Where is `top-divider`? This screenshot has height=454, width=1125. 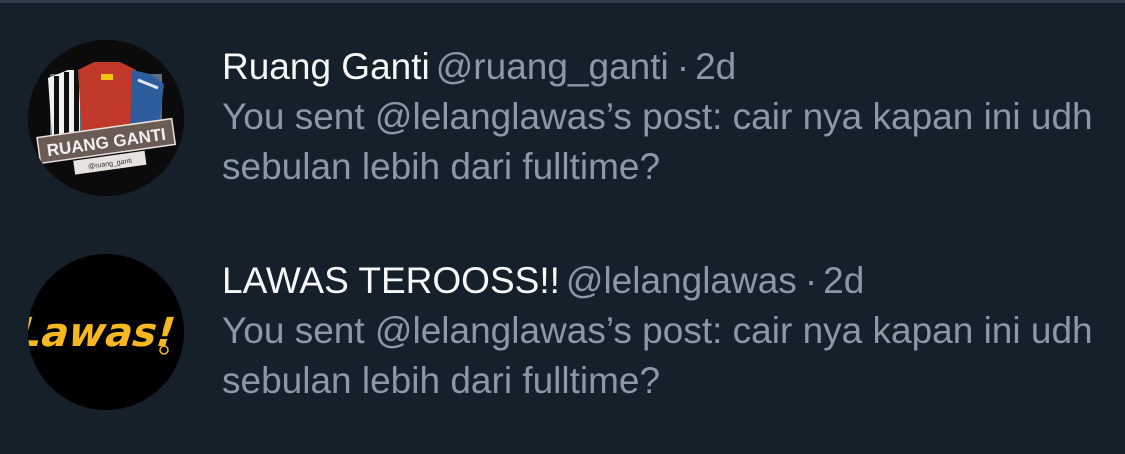 top-divider is located at coordinates (562, 1).